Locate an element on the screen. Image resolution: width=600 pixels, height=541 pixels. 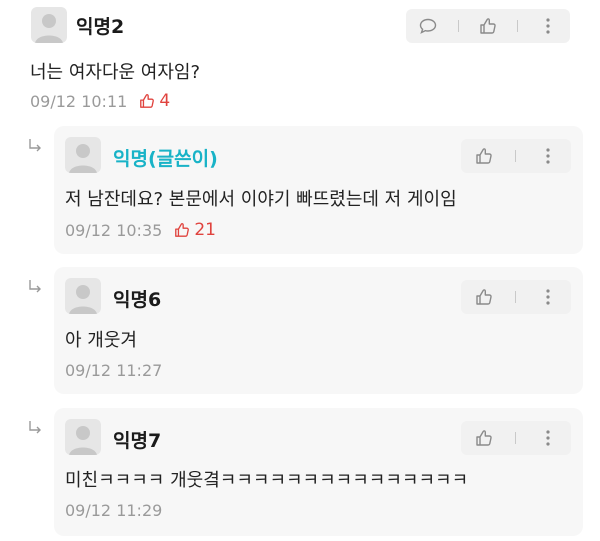
like-count-value: 4 is located at coordinates (165, 101).